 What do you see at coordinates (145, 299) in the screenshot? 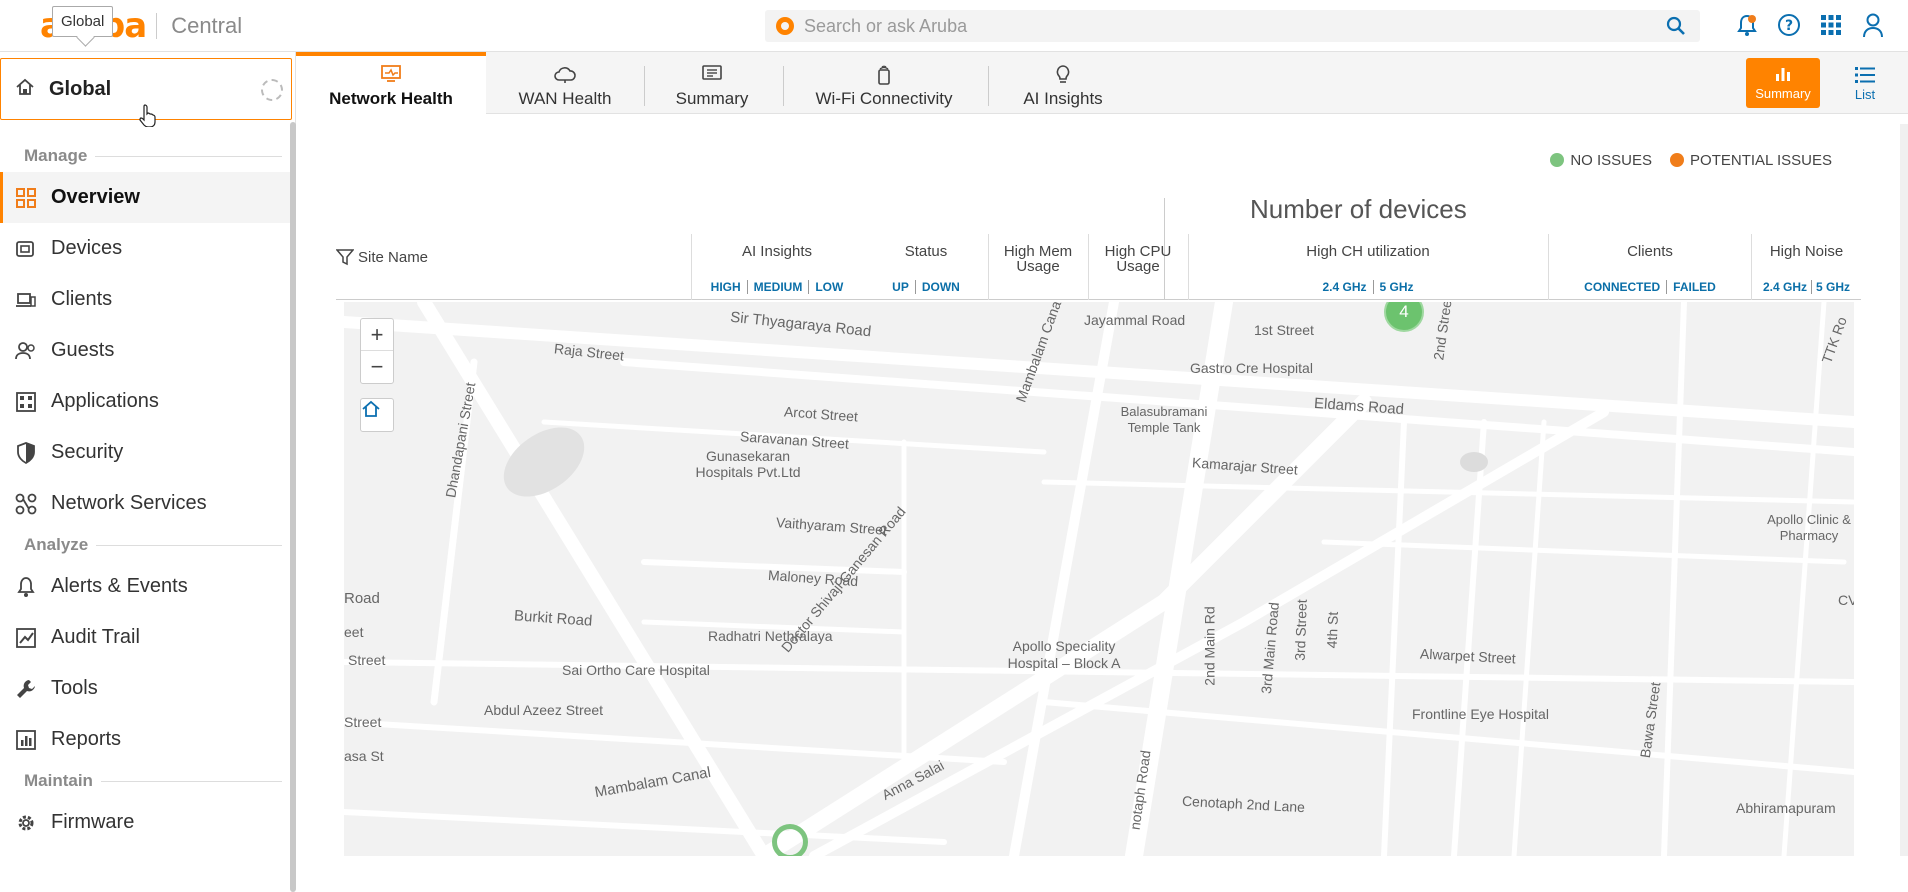
I see `sidebar-item-clients: Clients` at bounding box center [145, 299].